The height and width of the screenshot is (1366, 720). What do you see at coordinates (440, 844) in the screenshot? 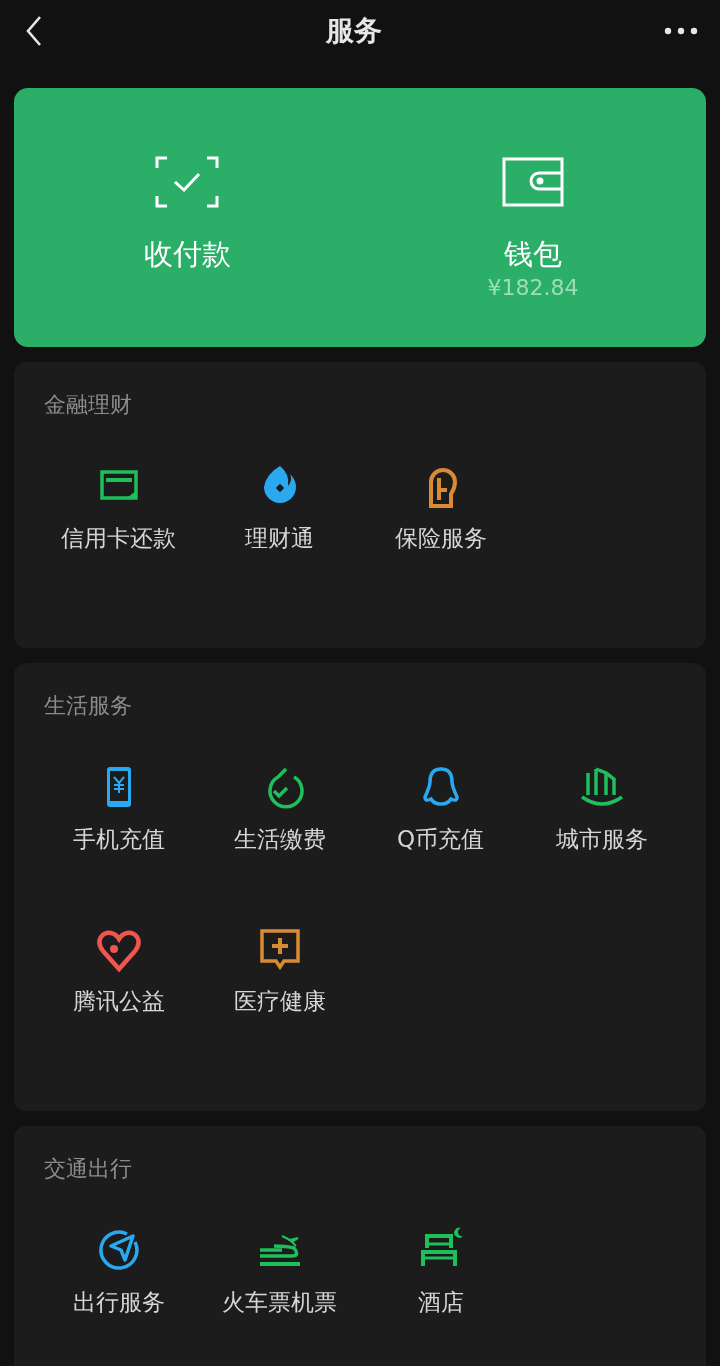
I see `service-item: Q币充值` at bounding box center [440, 844].